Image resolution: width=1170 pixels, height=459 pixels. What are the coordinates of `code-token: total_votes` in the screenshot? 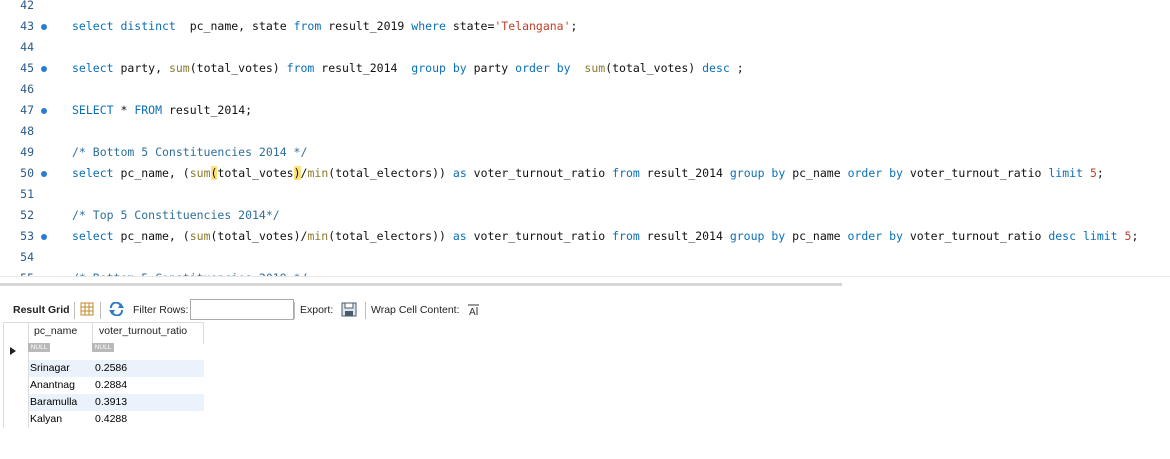 It's located at (255, 173).